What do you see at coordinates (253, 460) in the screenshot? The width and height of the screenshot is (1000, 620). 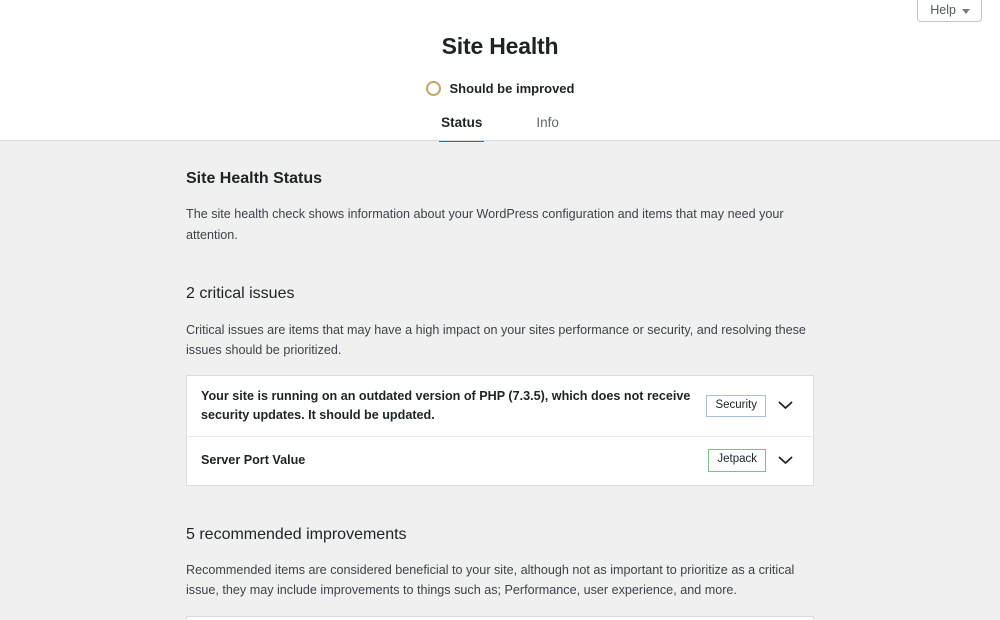 I see `issue-title: Server Port Value` at bounding box center [253, 460].